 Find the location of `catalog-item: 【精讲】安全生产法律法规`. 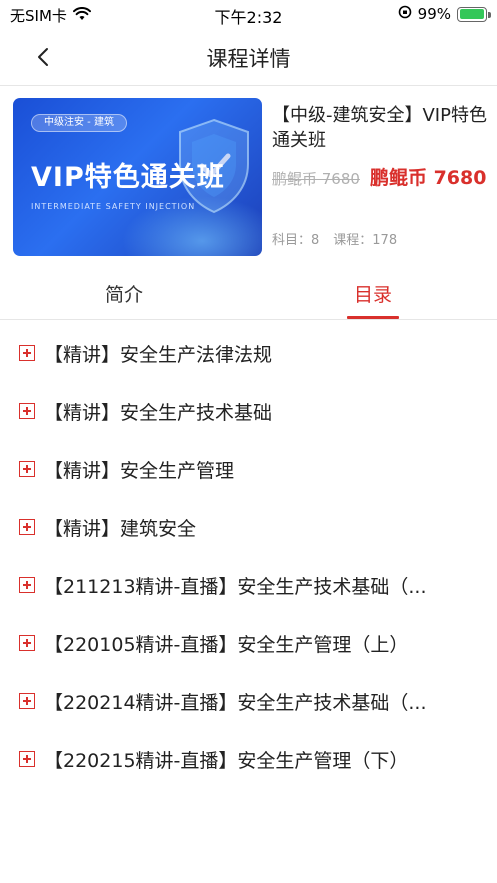

catalog-item: 【精讲】安全生产法律法规 is located at coordinates (248, 349).